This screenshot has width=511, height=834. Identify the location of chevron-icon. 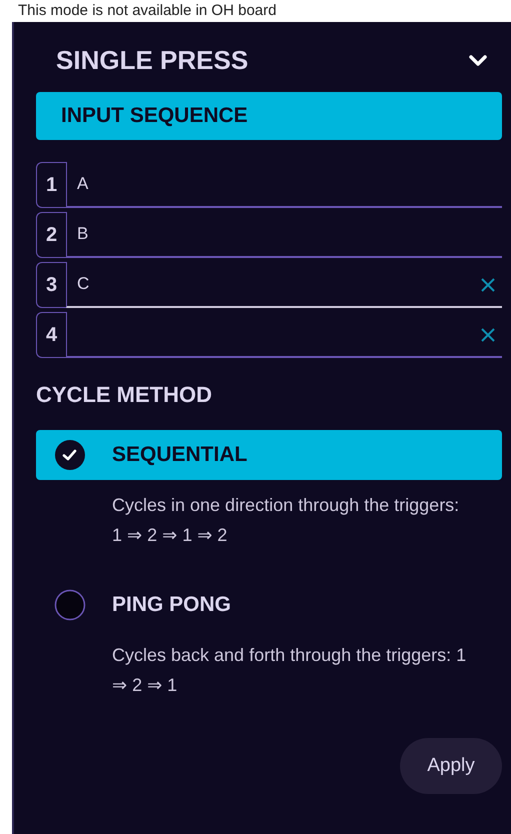
(478, 60).